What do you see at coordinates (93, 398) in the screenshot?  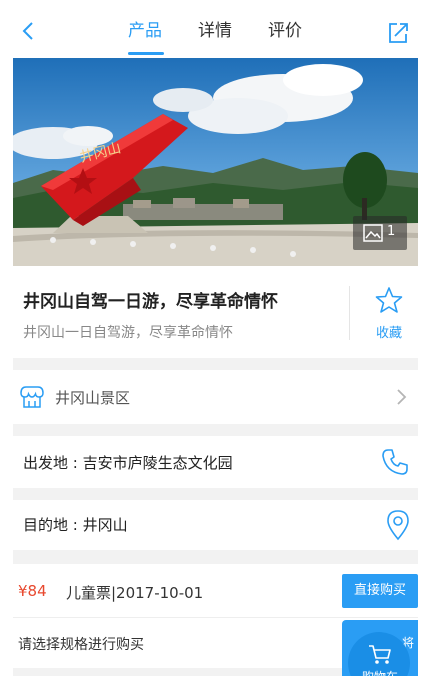 I see `scenic-label: 井冈山景区` at bounding box center [93, 398].